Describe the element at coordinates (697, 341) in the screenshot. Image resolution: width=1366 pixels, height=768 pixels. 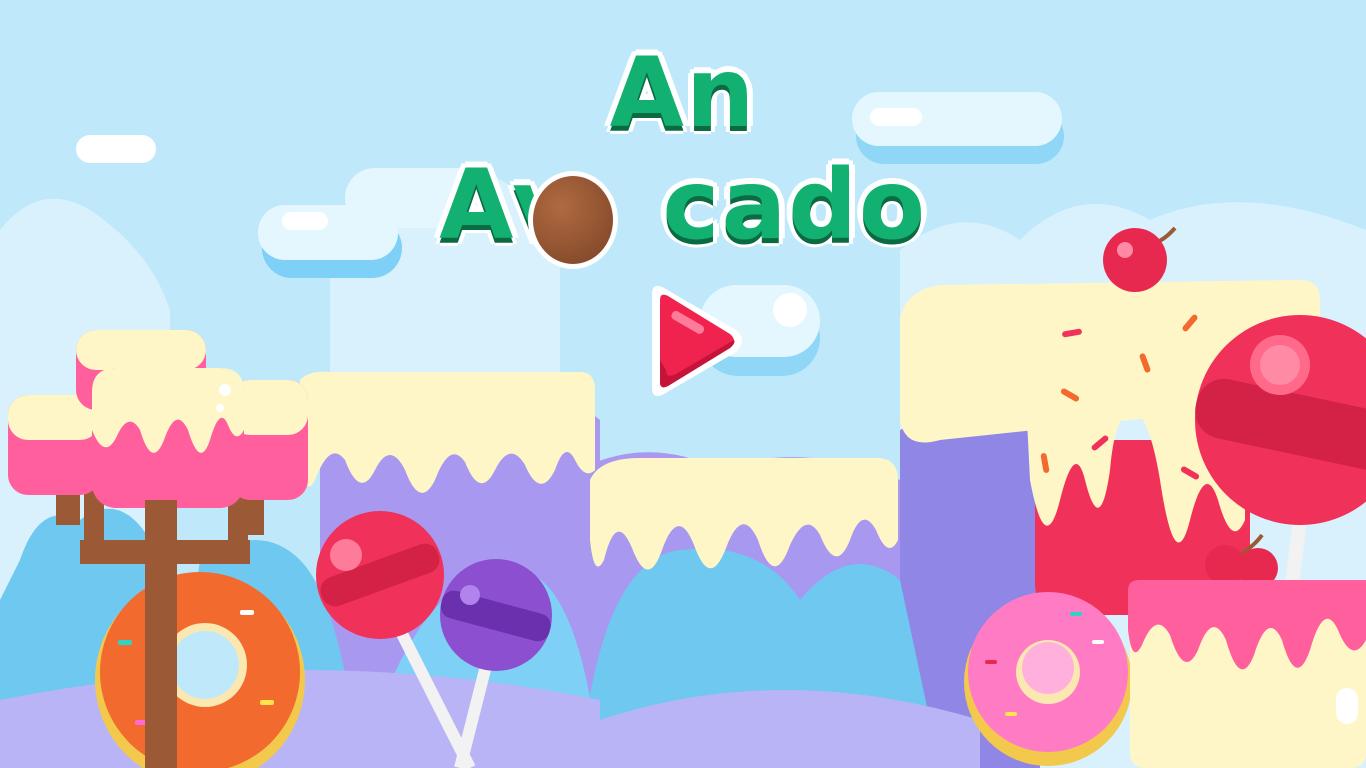
I see `play-icon` at that location.